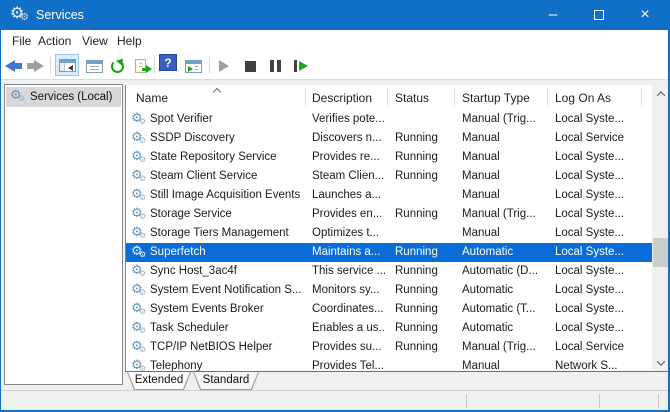 The width and height of the screenshot is (670, 412). I want to click on title-bar: ⚙ ⚙ Services – ×, so click(334, 15).